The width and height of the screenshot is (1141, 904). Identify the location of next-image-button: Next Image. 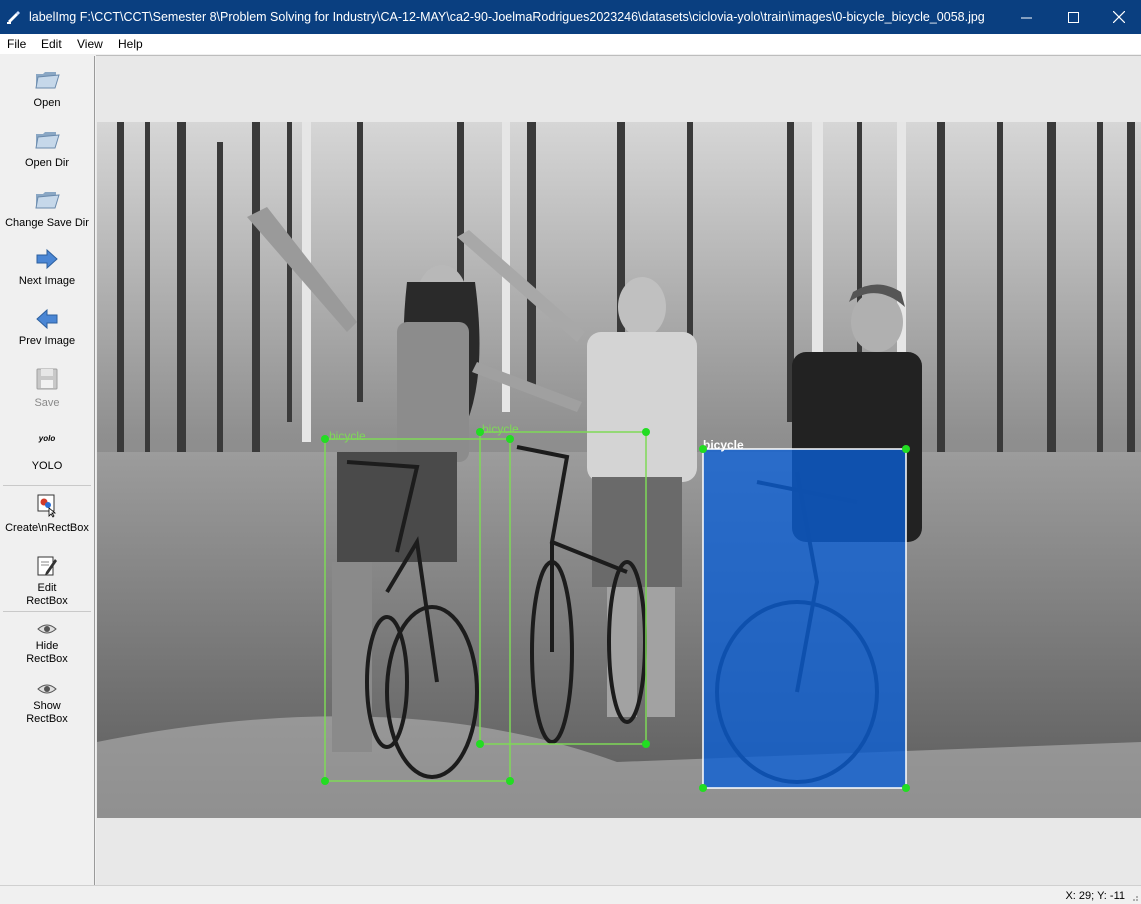
(47, 267).